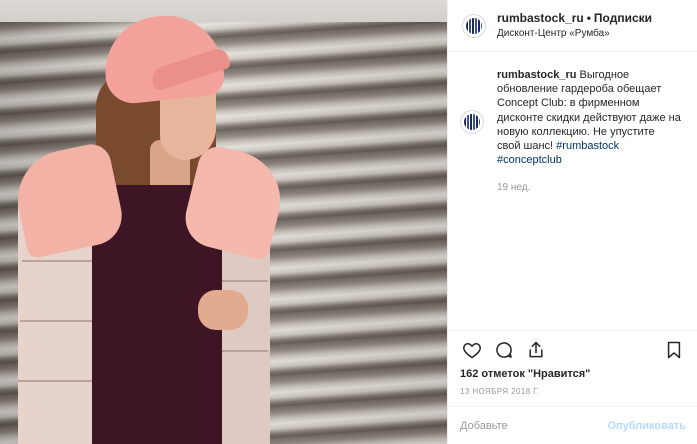 The width and height of the screenshot is (697, 444). I want to click on share-icon, so click(536, 350).